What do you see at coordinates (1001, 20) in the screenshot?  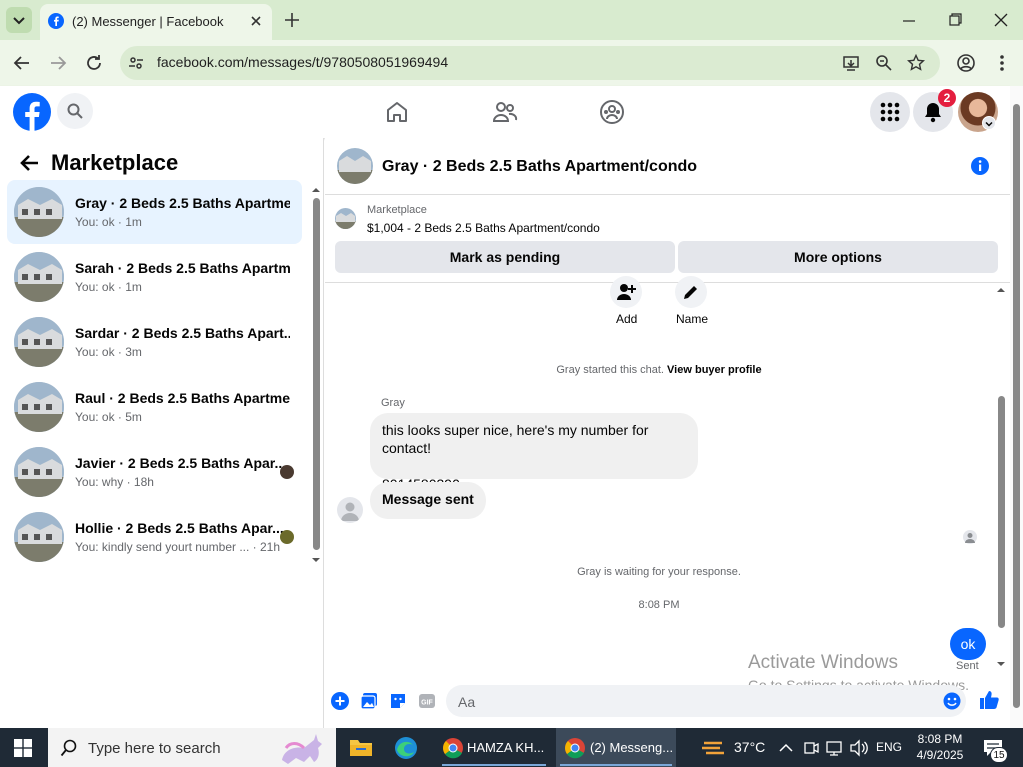 I see `close-window-icon` at bounding box center [1001, 20].